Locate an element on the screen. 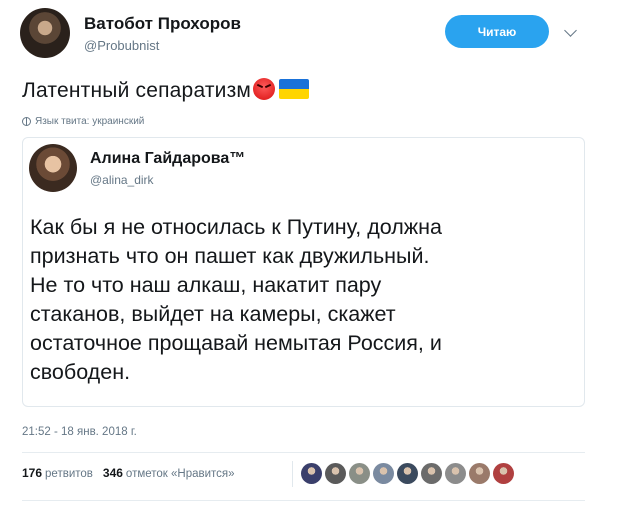 This screenshot has height=512, width=620. tweet-stats: 176 ретвитов 346 отметок «Нравится» is located at coordinates (128, 473).